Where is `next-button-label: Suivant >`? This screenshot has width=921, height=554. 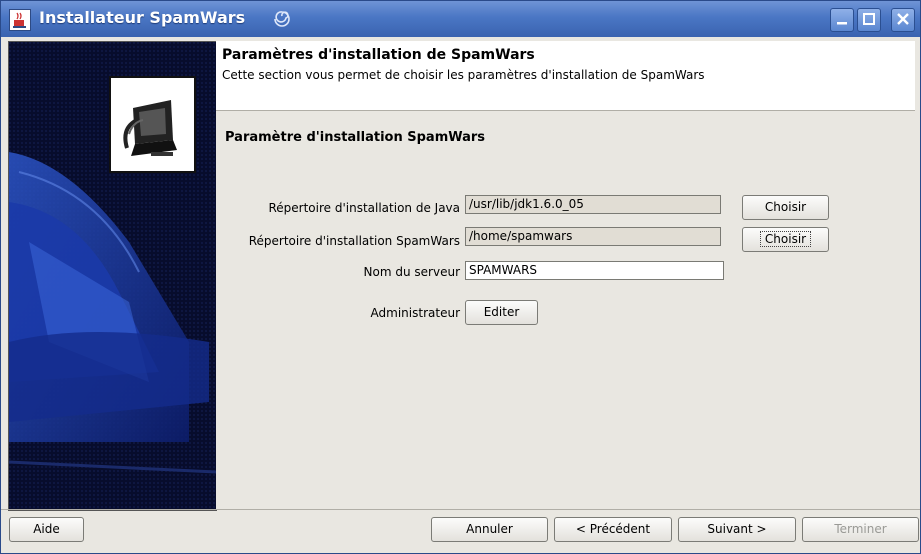
next-button-label: Suivant > is located at coordinates (737, 529).